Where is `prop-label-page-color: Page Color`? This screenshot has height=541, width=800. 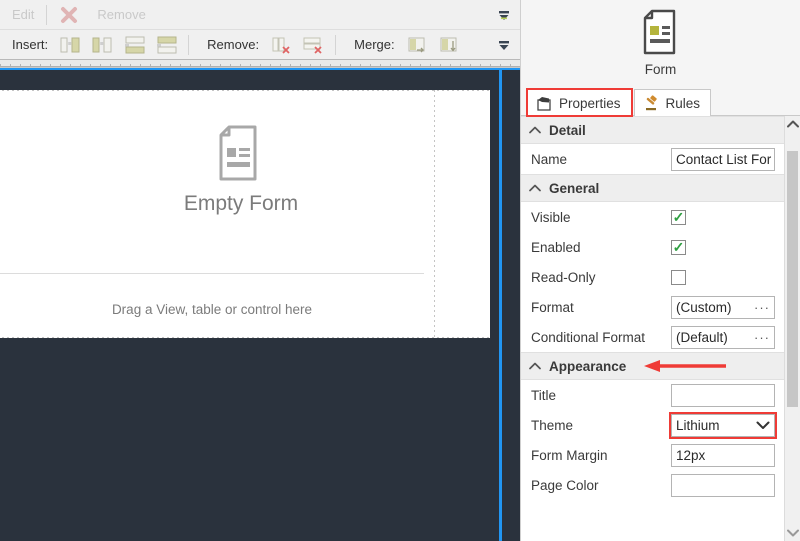
prop-label-page-color: Page Color is located at coordinates (565, 485).